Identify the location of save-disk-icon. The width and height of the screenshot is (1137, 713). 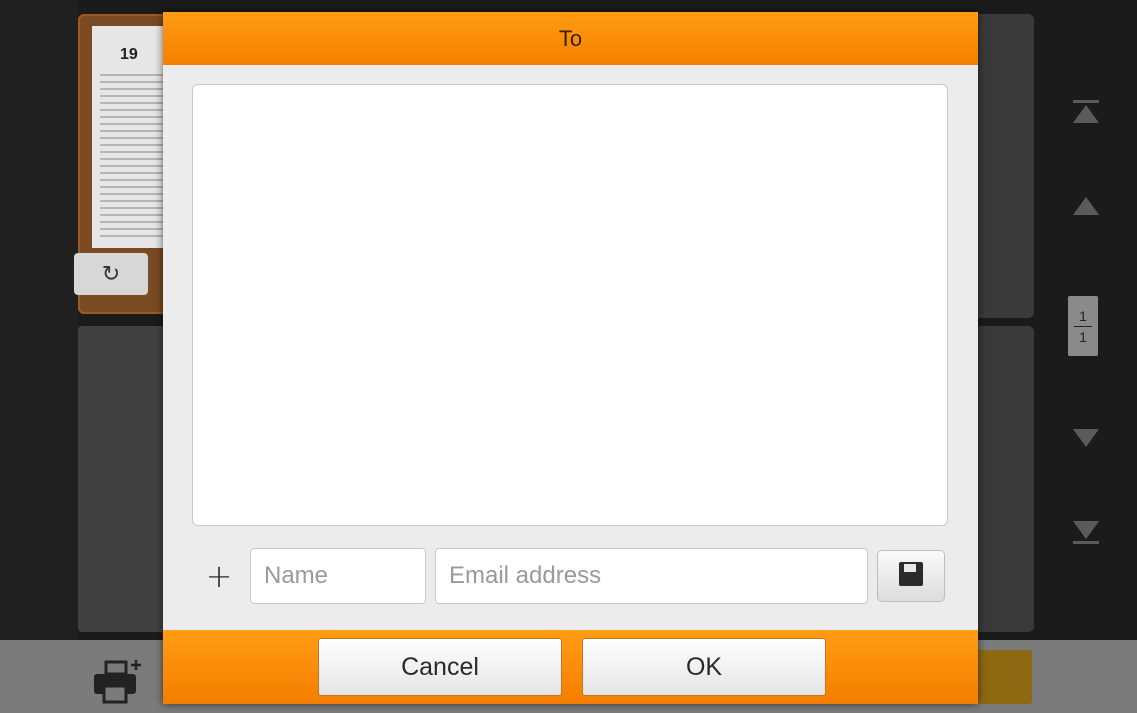
(911, 576).